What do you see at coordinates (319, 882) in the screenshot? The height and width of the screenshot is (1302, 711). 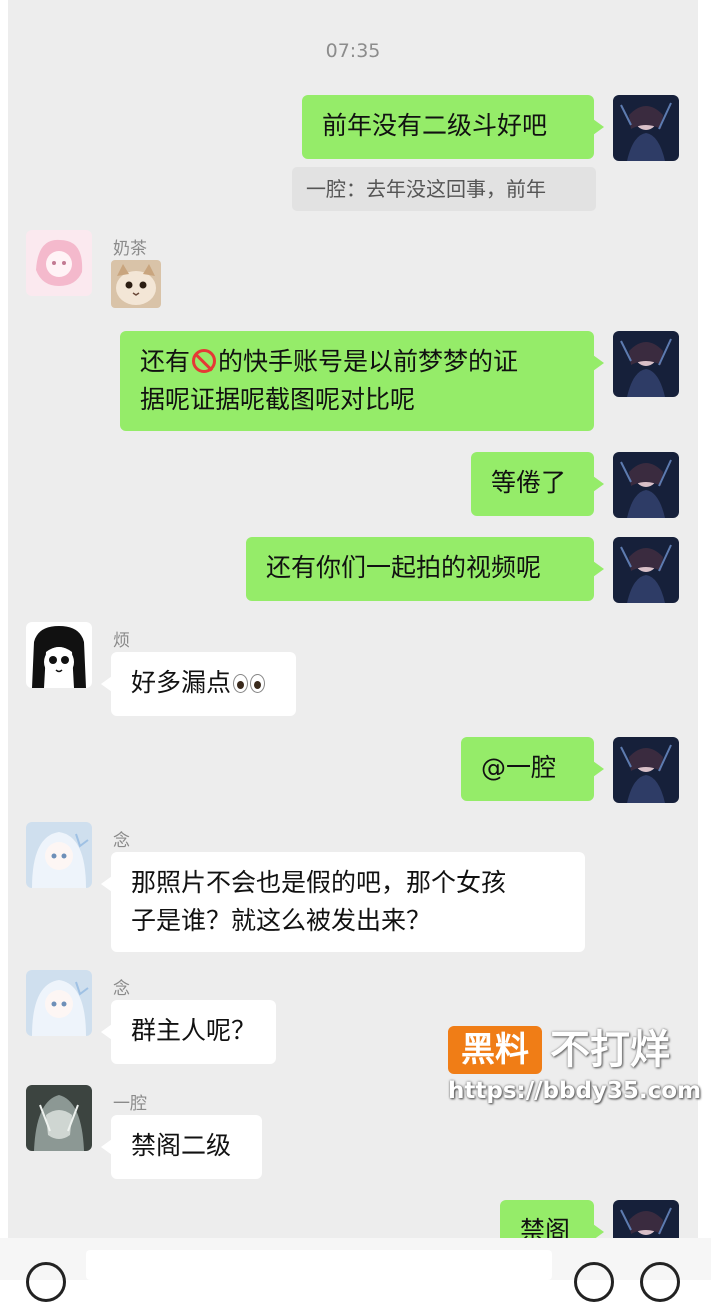 I see `message-text-line: 那照片不会也是假的吧，那个女孩` at bounding box center [319, 882].